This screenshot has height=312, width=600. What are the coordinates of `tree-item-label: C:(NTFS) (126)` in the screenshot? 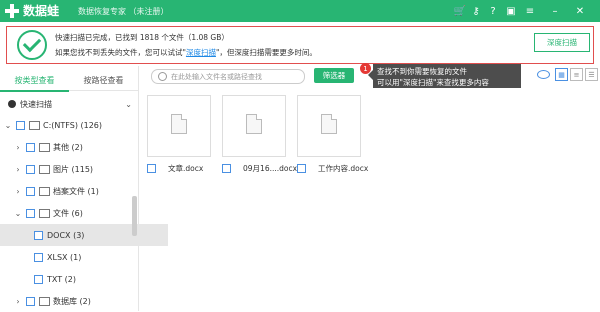 It's located at (72, 125).